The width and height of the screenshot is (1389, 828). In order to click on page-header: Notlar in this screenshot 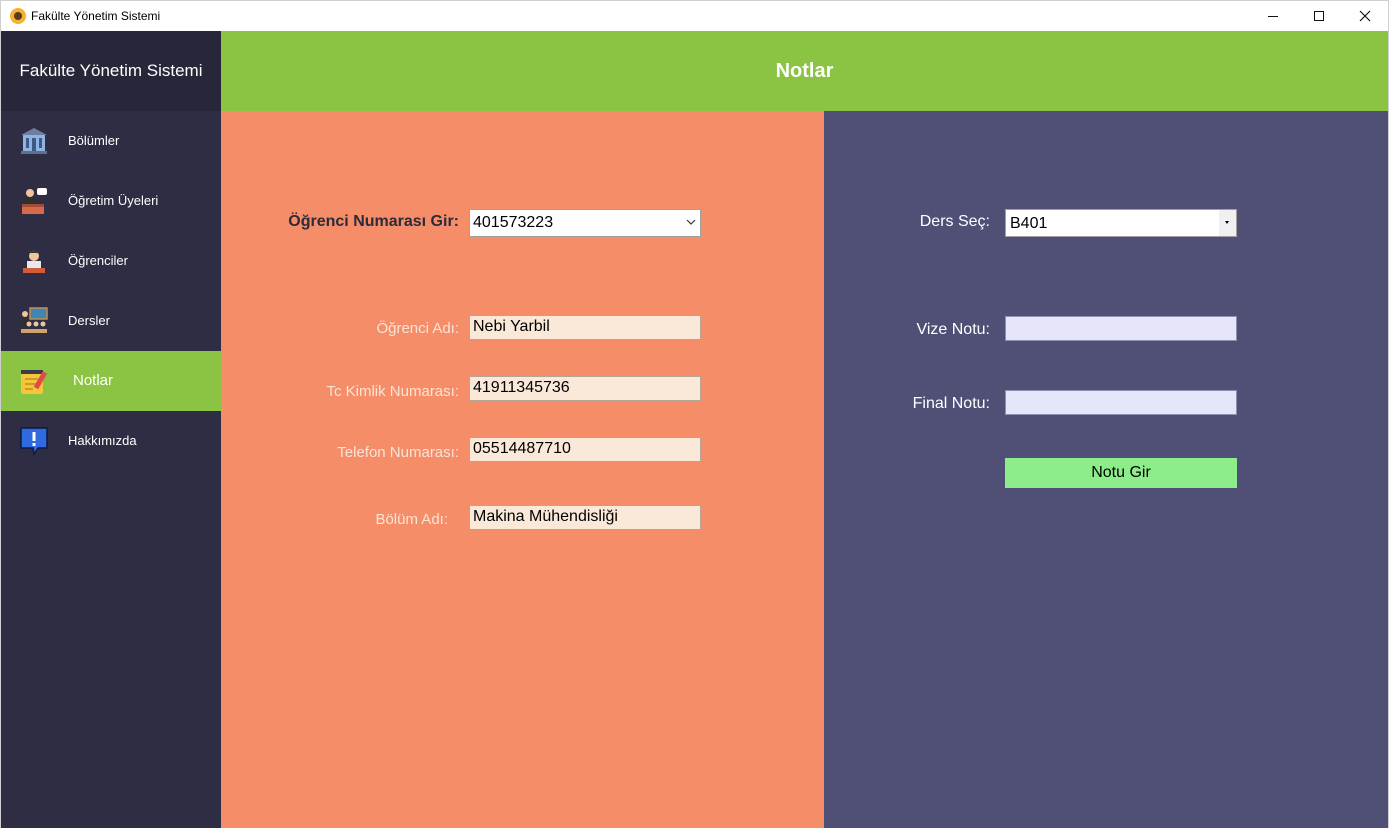, I will do `click(804, 71)`.